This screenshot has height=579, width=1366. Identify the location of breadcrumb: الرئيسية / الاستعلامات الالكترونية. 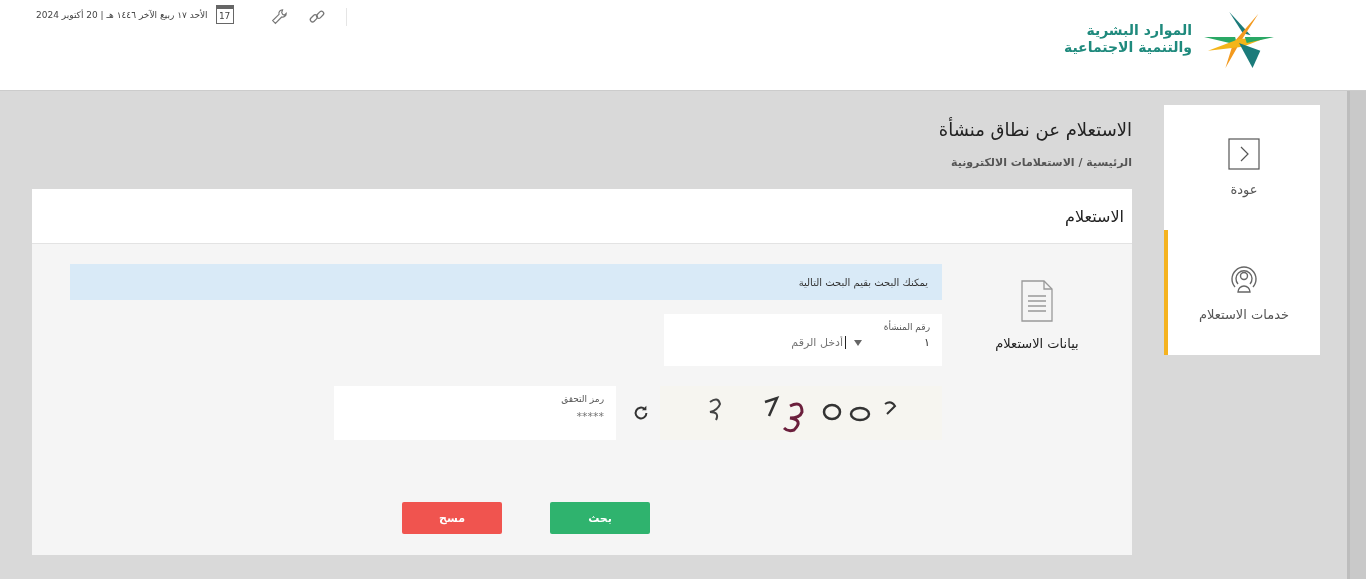
(1041, 162).